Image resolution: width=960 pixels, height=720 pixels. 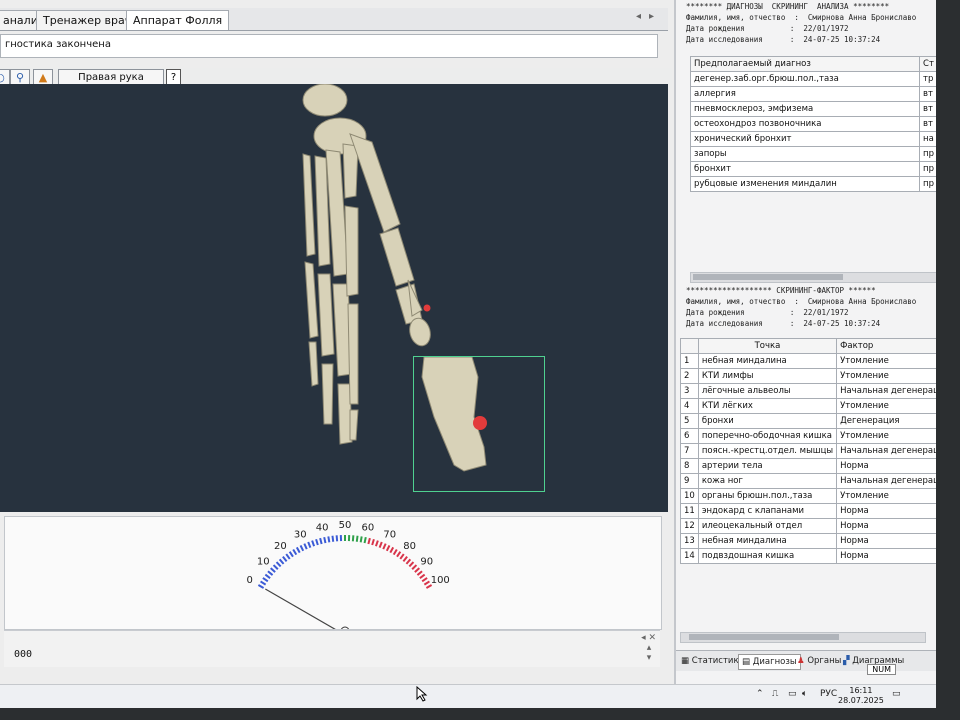 What do you see at coordinates (808, 481) in the screenshot?
I see `table-row: 9 кожа ног Начальная дегенерац` at bounding box center [808, 481].